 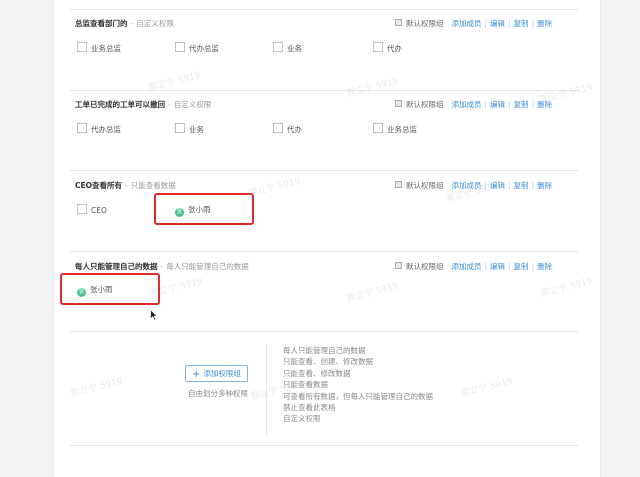 What do you see at coordinates (358, 396) in the screenshot?
I see `preset-item: 可查看所有数据，但每人只能管理自己的数据` at bounding box center [358, 396].